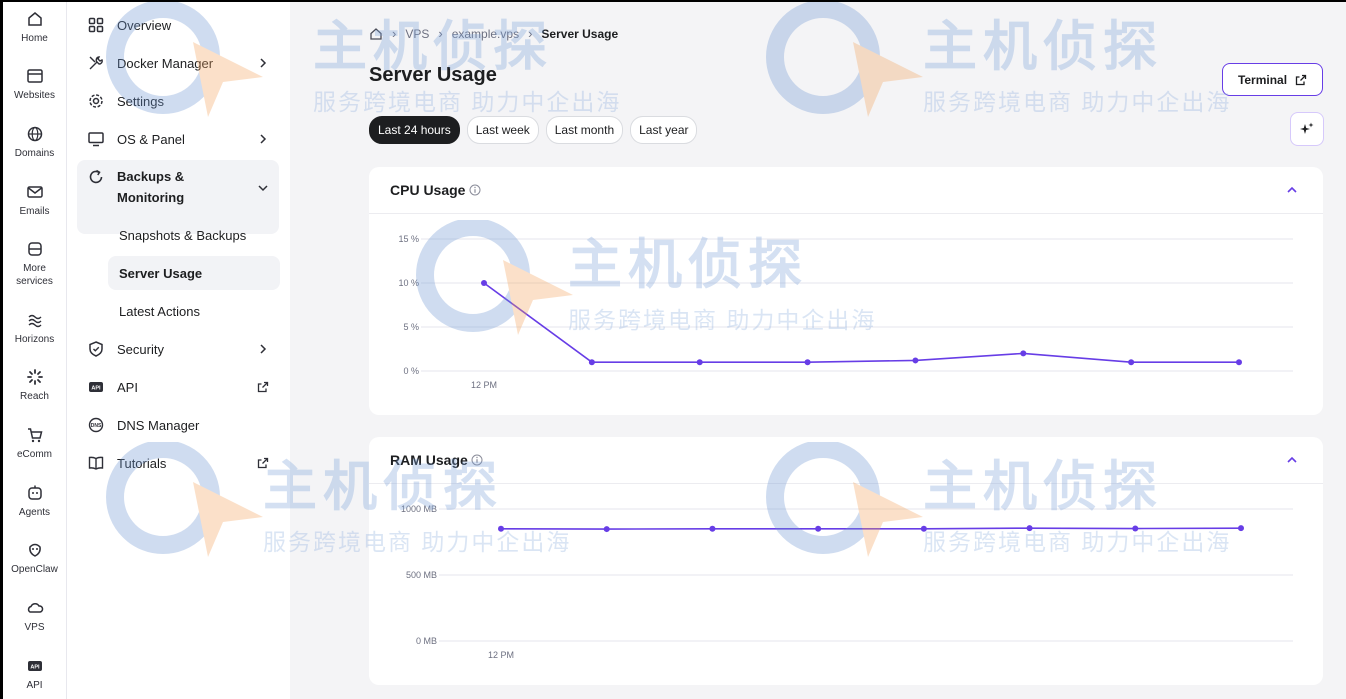  What do you see at coordinates (34, 385) in the screenshot?
I see `rail-reach: Reach` at bounding box center [34, 385].